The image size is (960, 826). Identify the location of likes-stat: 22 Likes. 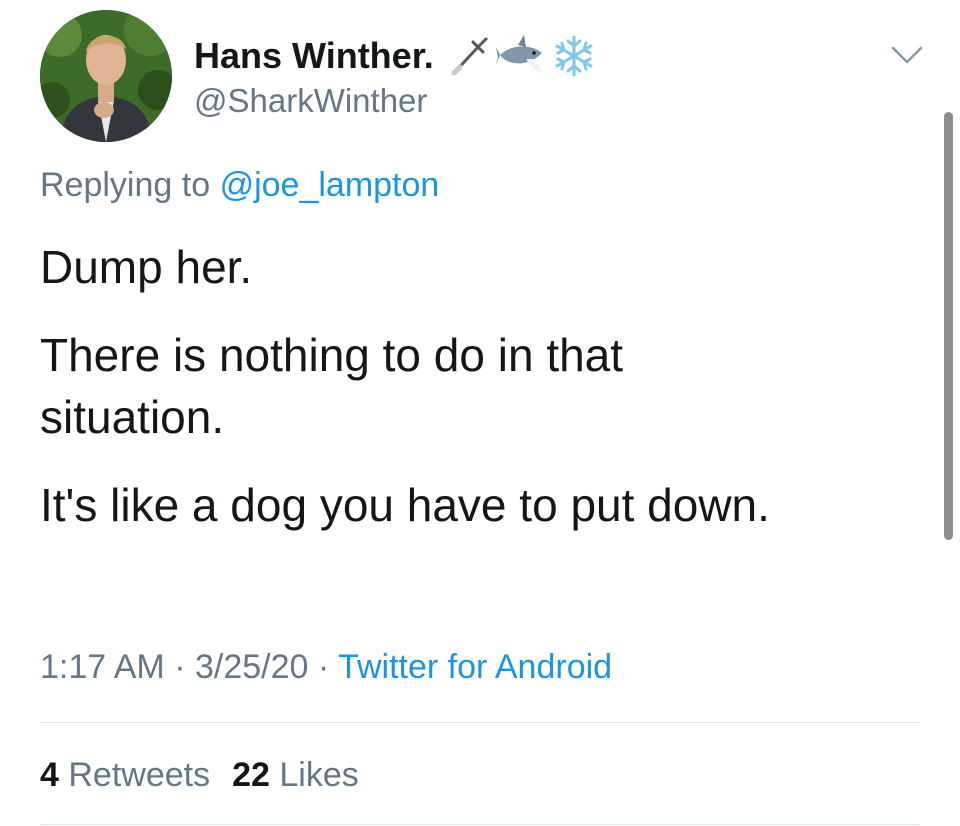
(295, 775).